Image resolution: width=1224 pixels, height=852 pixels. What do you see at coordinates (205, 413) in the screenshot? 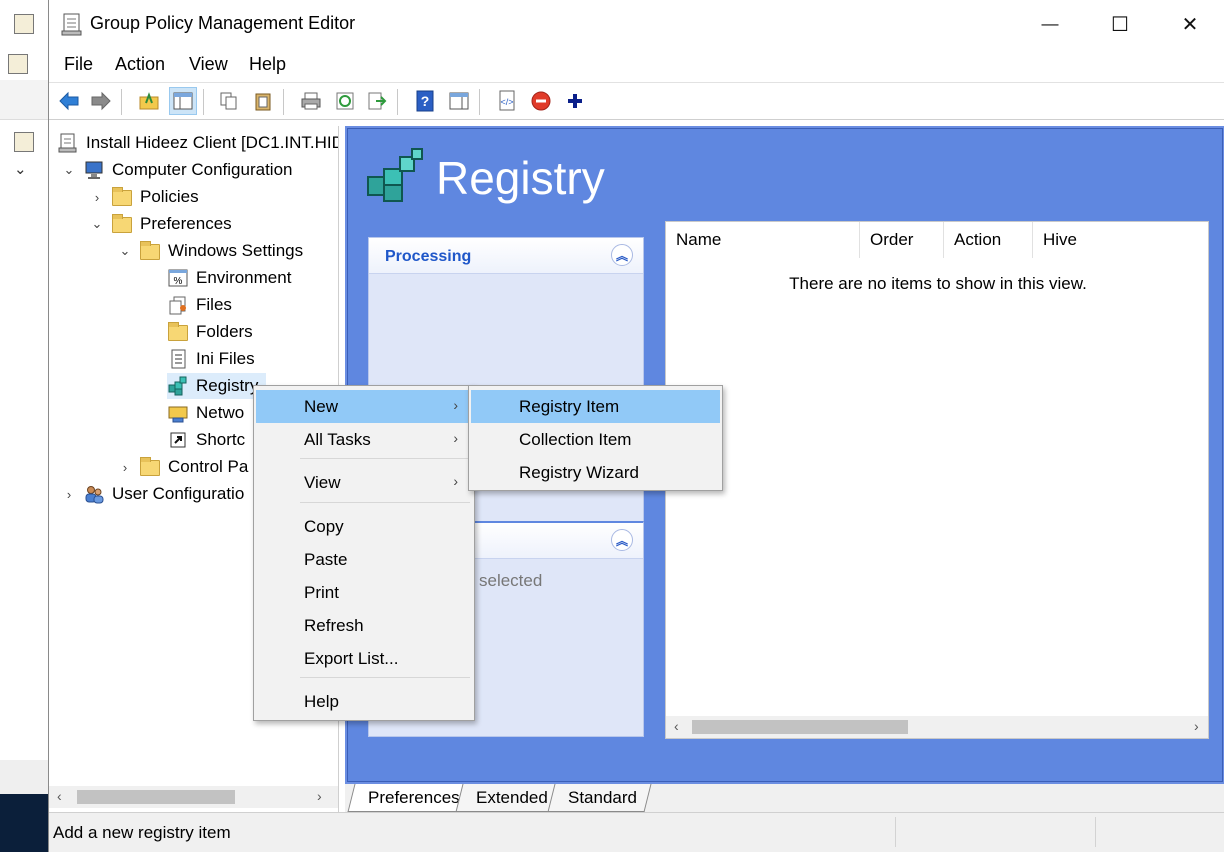
I see `tree-item-network-shares: Netwo` at bounding box center [205, 413].